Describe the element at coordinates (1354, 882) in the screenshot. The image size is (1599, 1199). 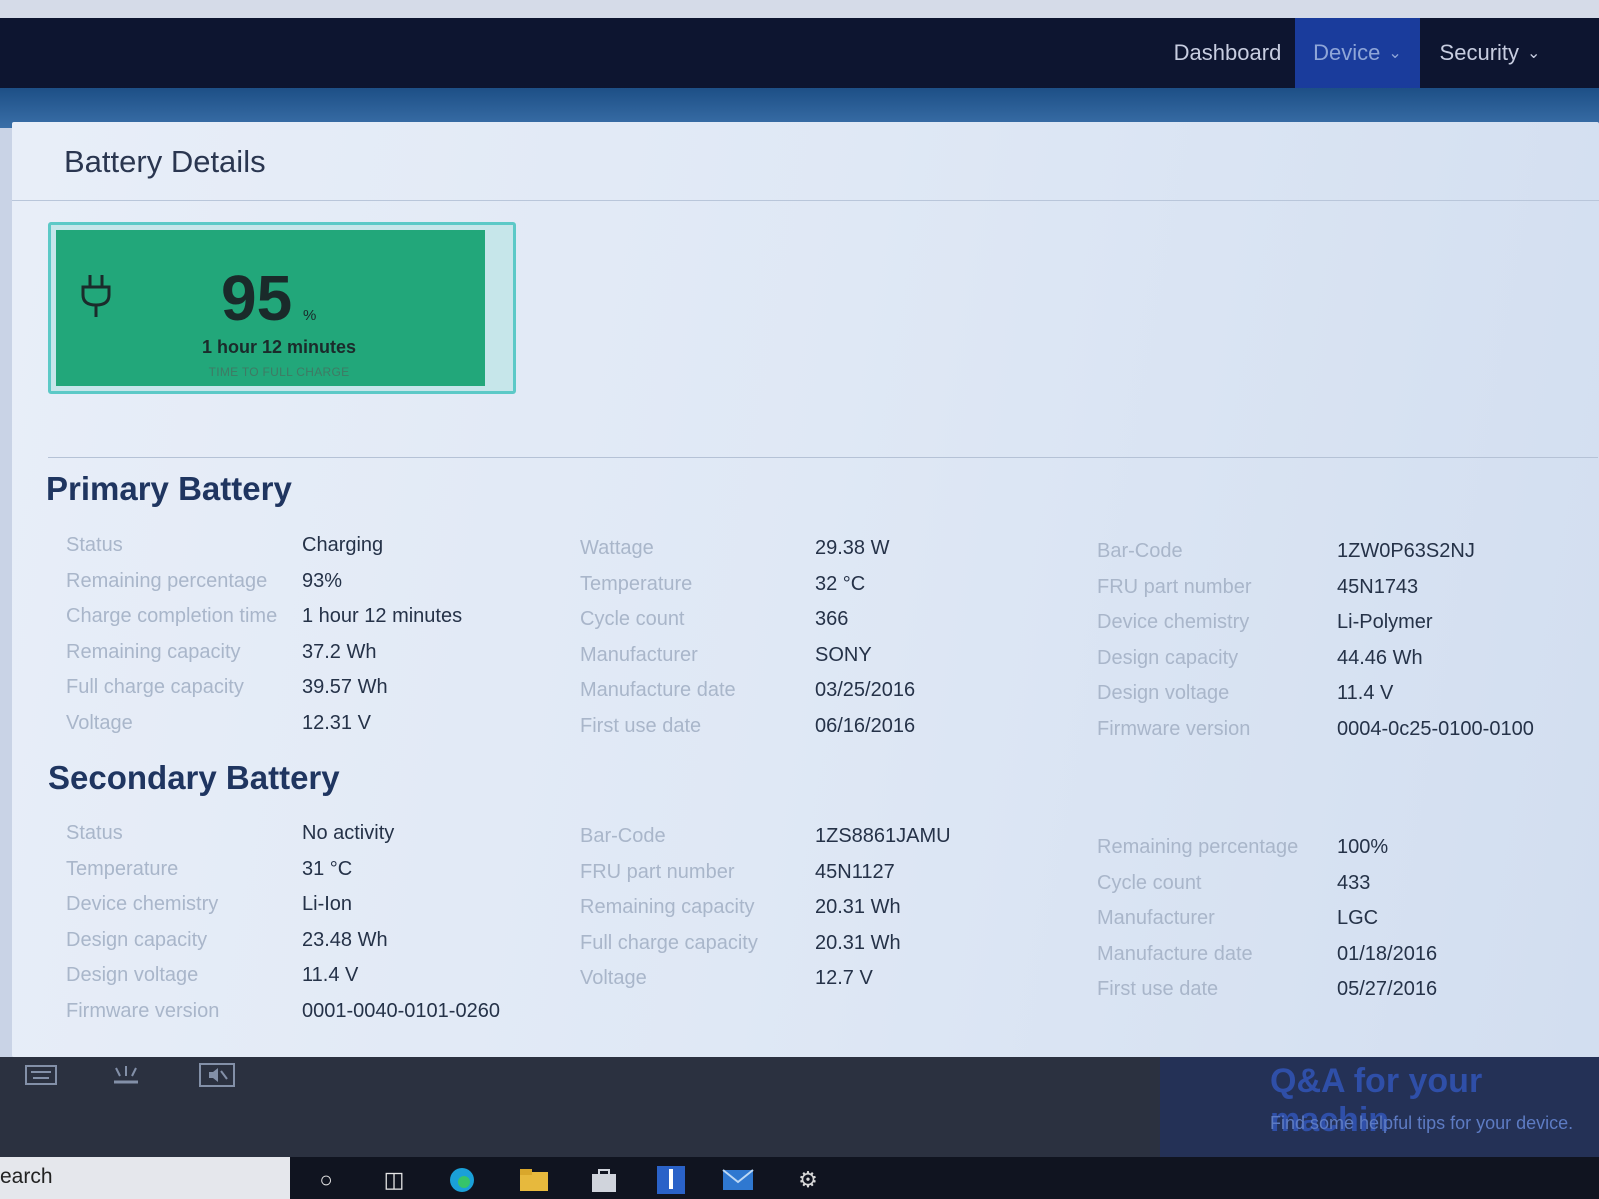
I see `detail-value: 433` at that location.